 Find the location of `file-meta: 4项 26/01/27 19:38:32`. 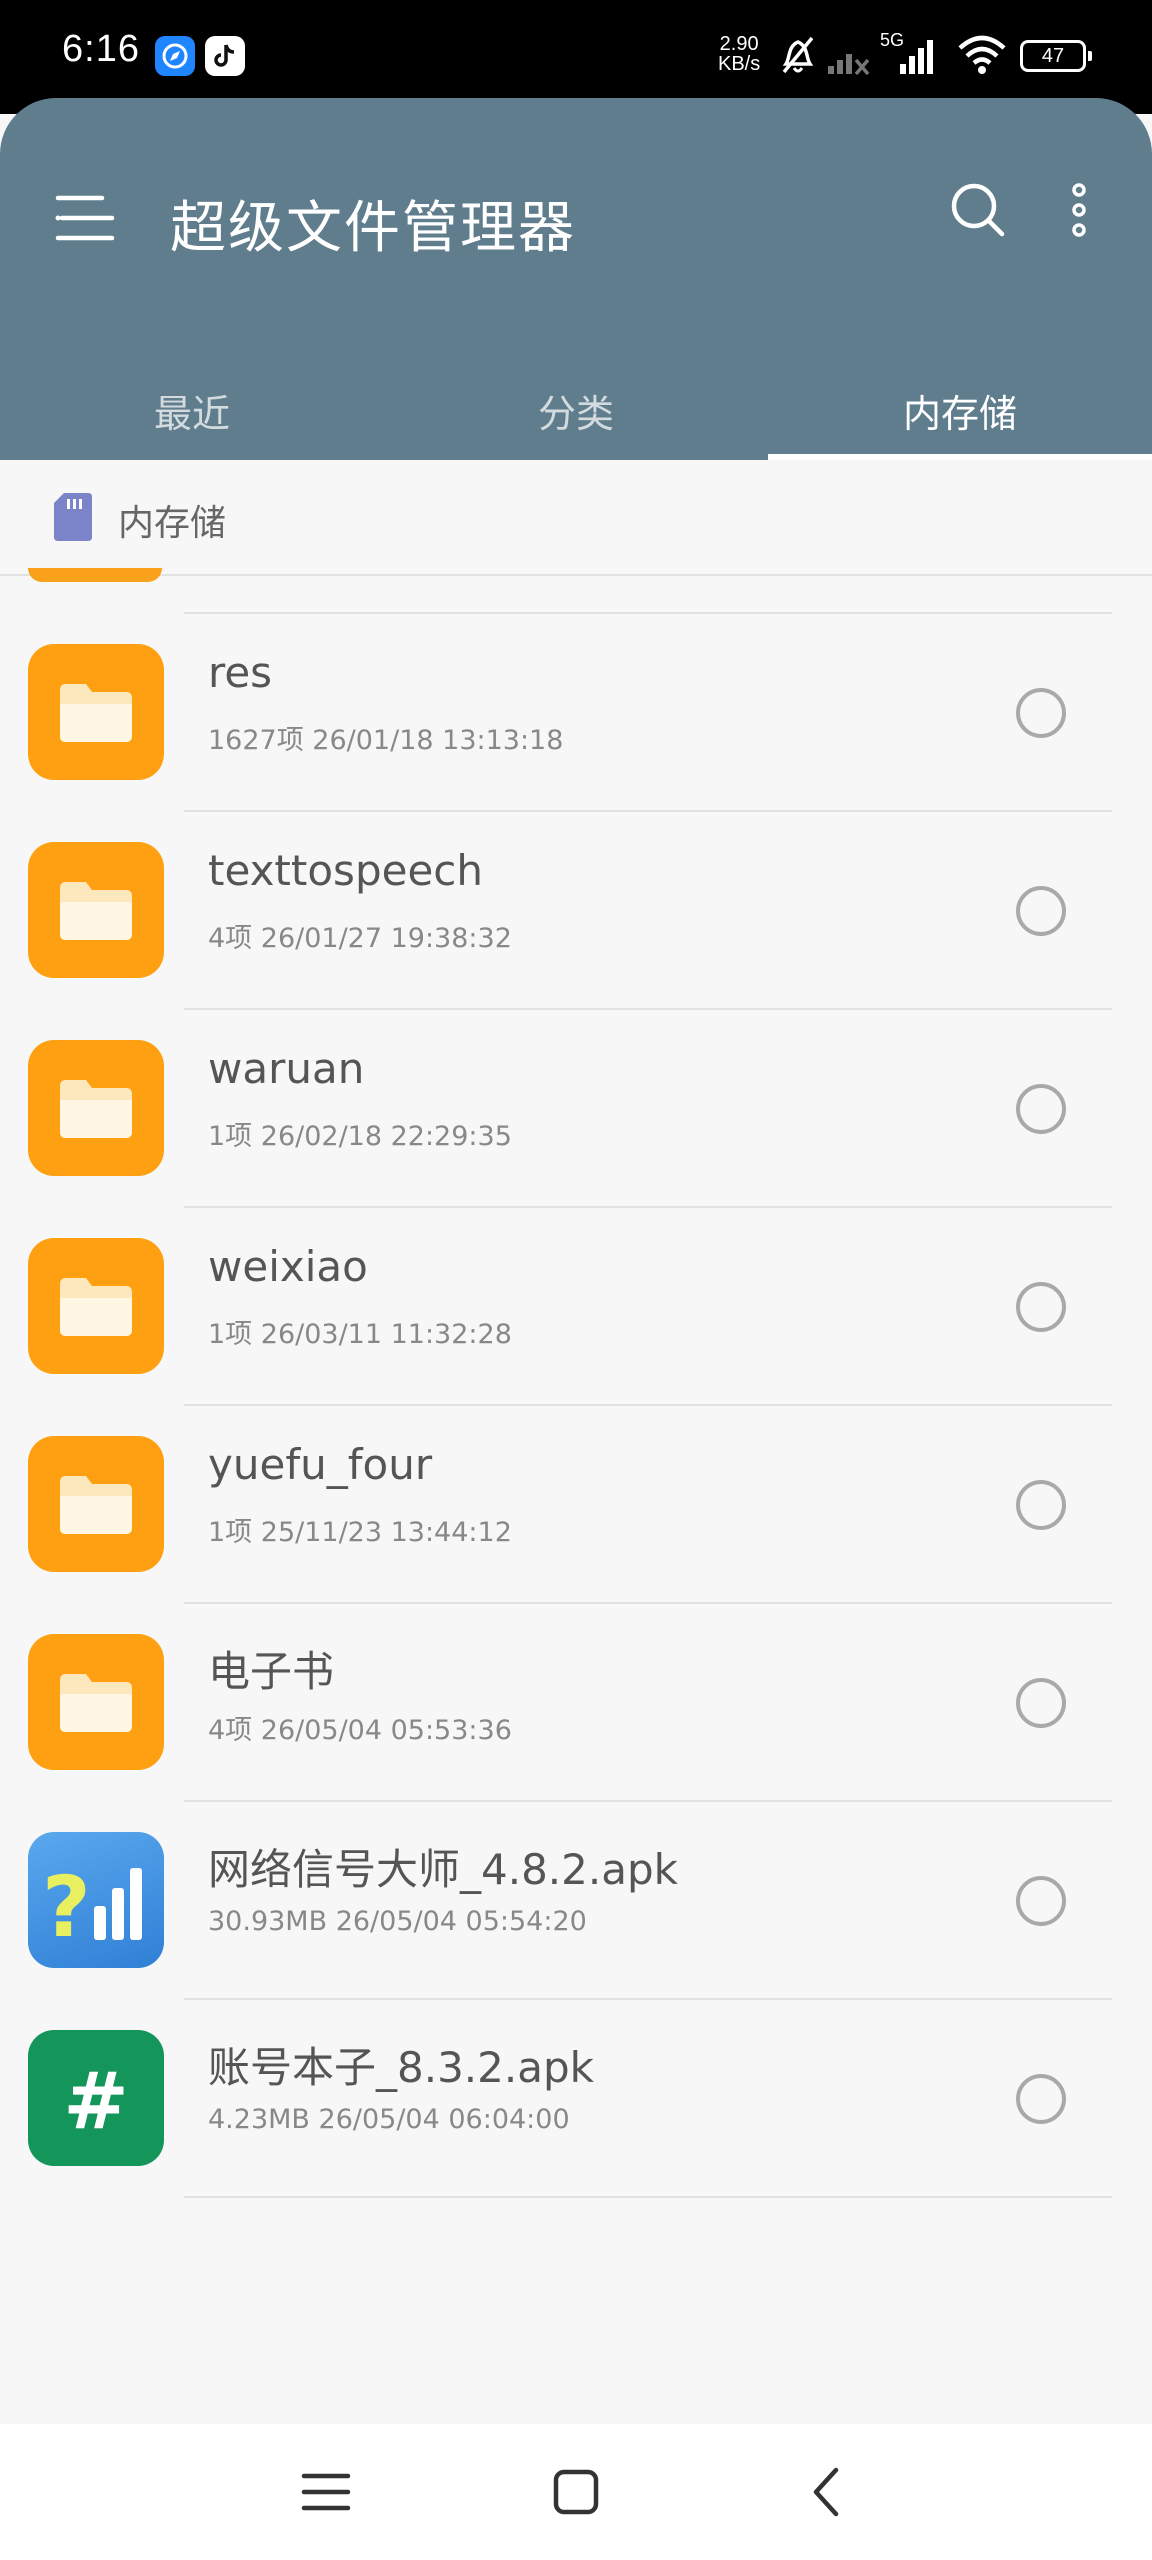

file-meta: 4项 26/01/27 19:38:32 is located at coordinates (360, 938).